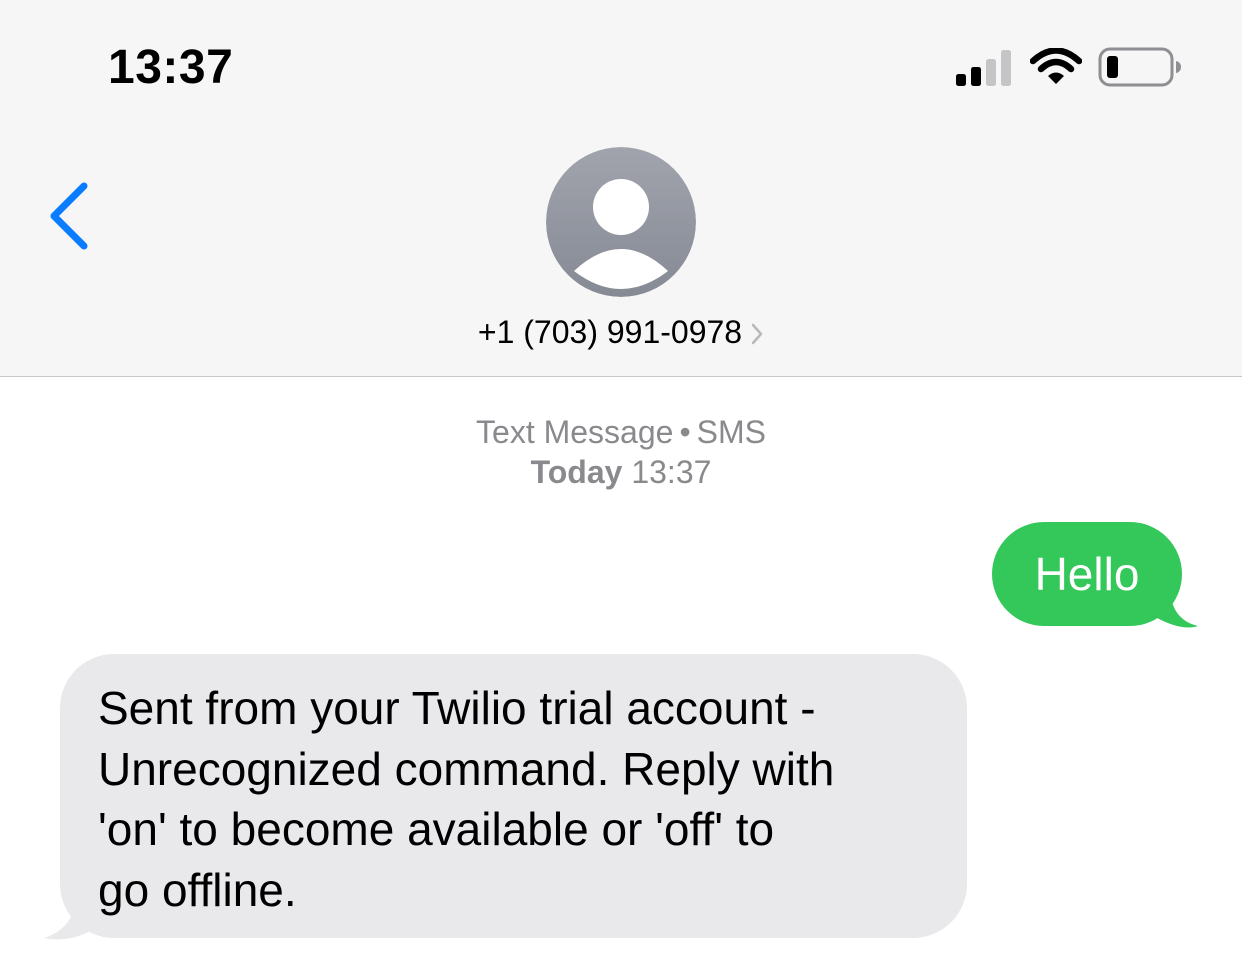  I want to click on timestamp-day: Today, so click(576, 472).